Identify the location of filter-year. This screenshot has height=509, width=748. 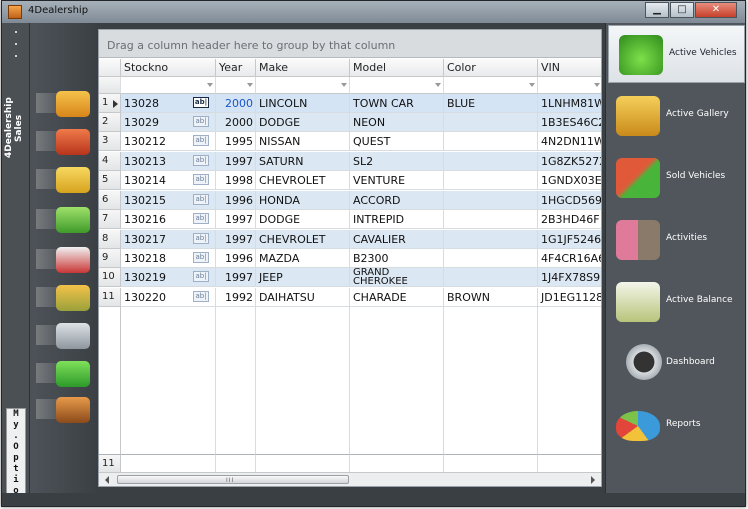
(236, 85).